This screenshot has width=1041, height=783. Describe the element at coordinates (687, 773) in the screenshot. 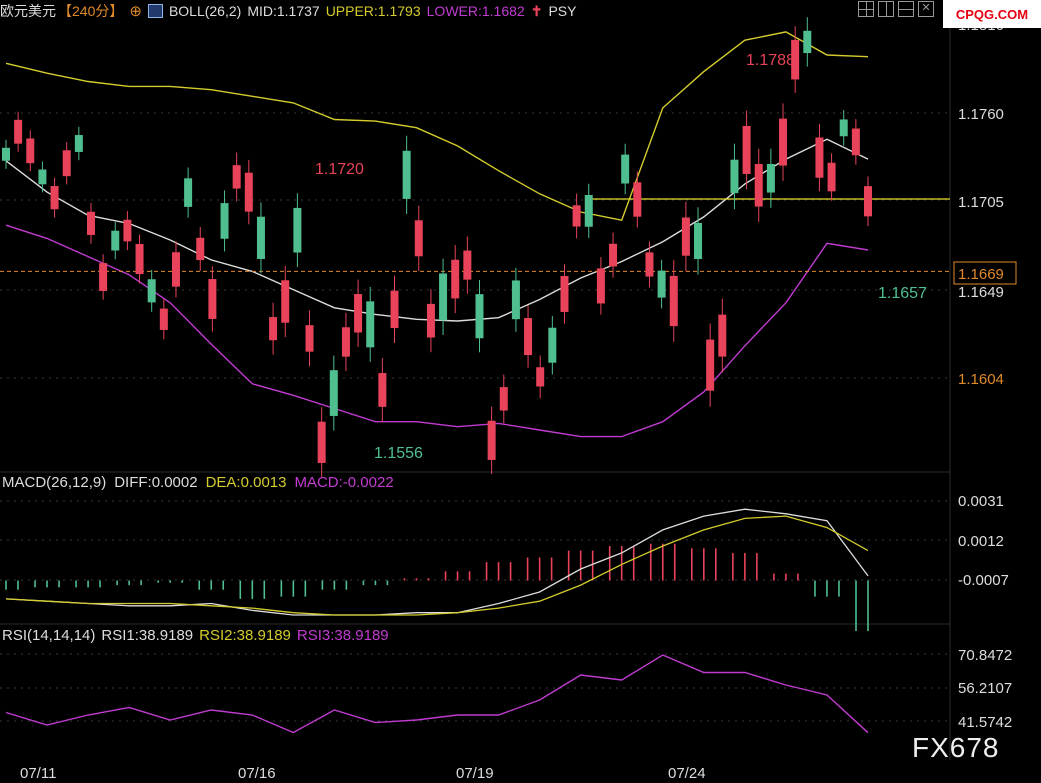

I see `x-label: 07/24` at that location.